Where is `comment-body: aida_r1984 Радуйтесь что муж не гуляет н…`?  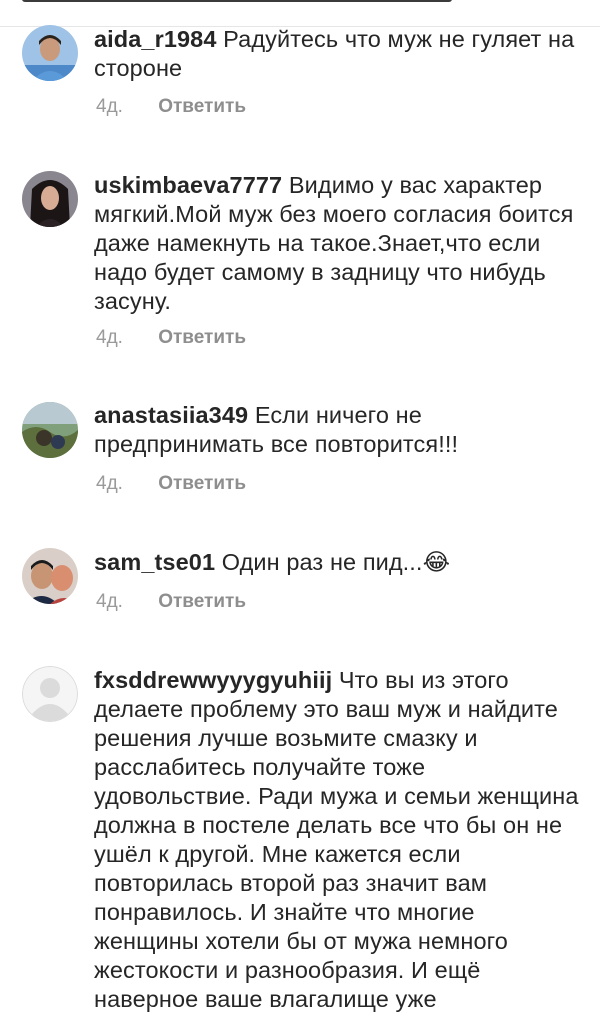
comment-body: aida_r1984 Радуйтесь что муж не гуляет н… is located at coordinates (339, 54).